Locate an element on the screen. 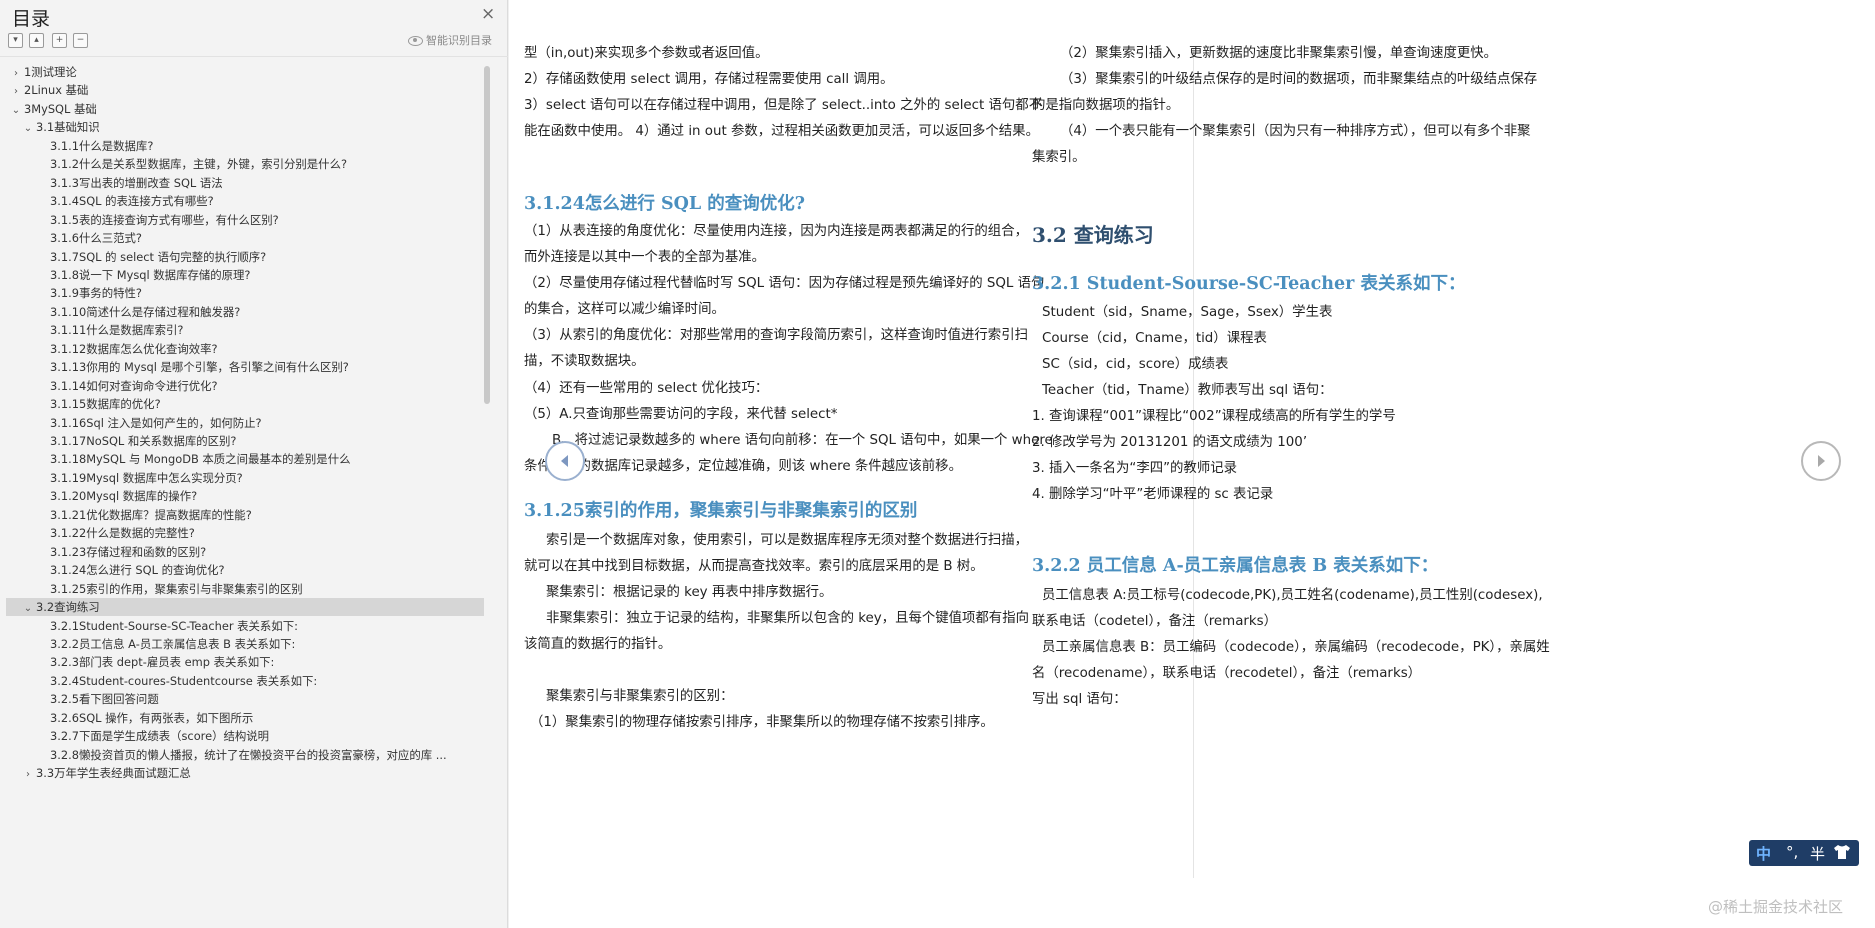 This screenshot has width=1875, height=928. toc-item: 3.1.5表的连接查询方式有哪些，有什么区别? is located at coordinates (245, 220).